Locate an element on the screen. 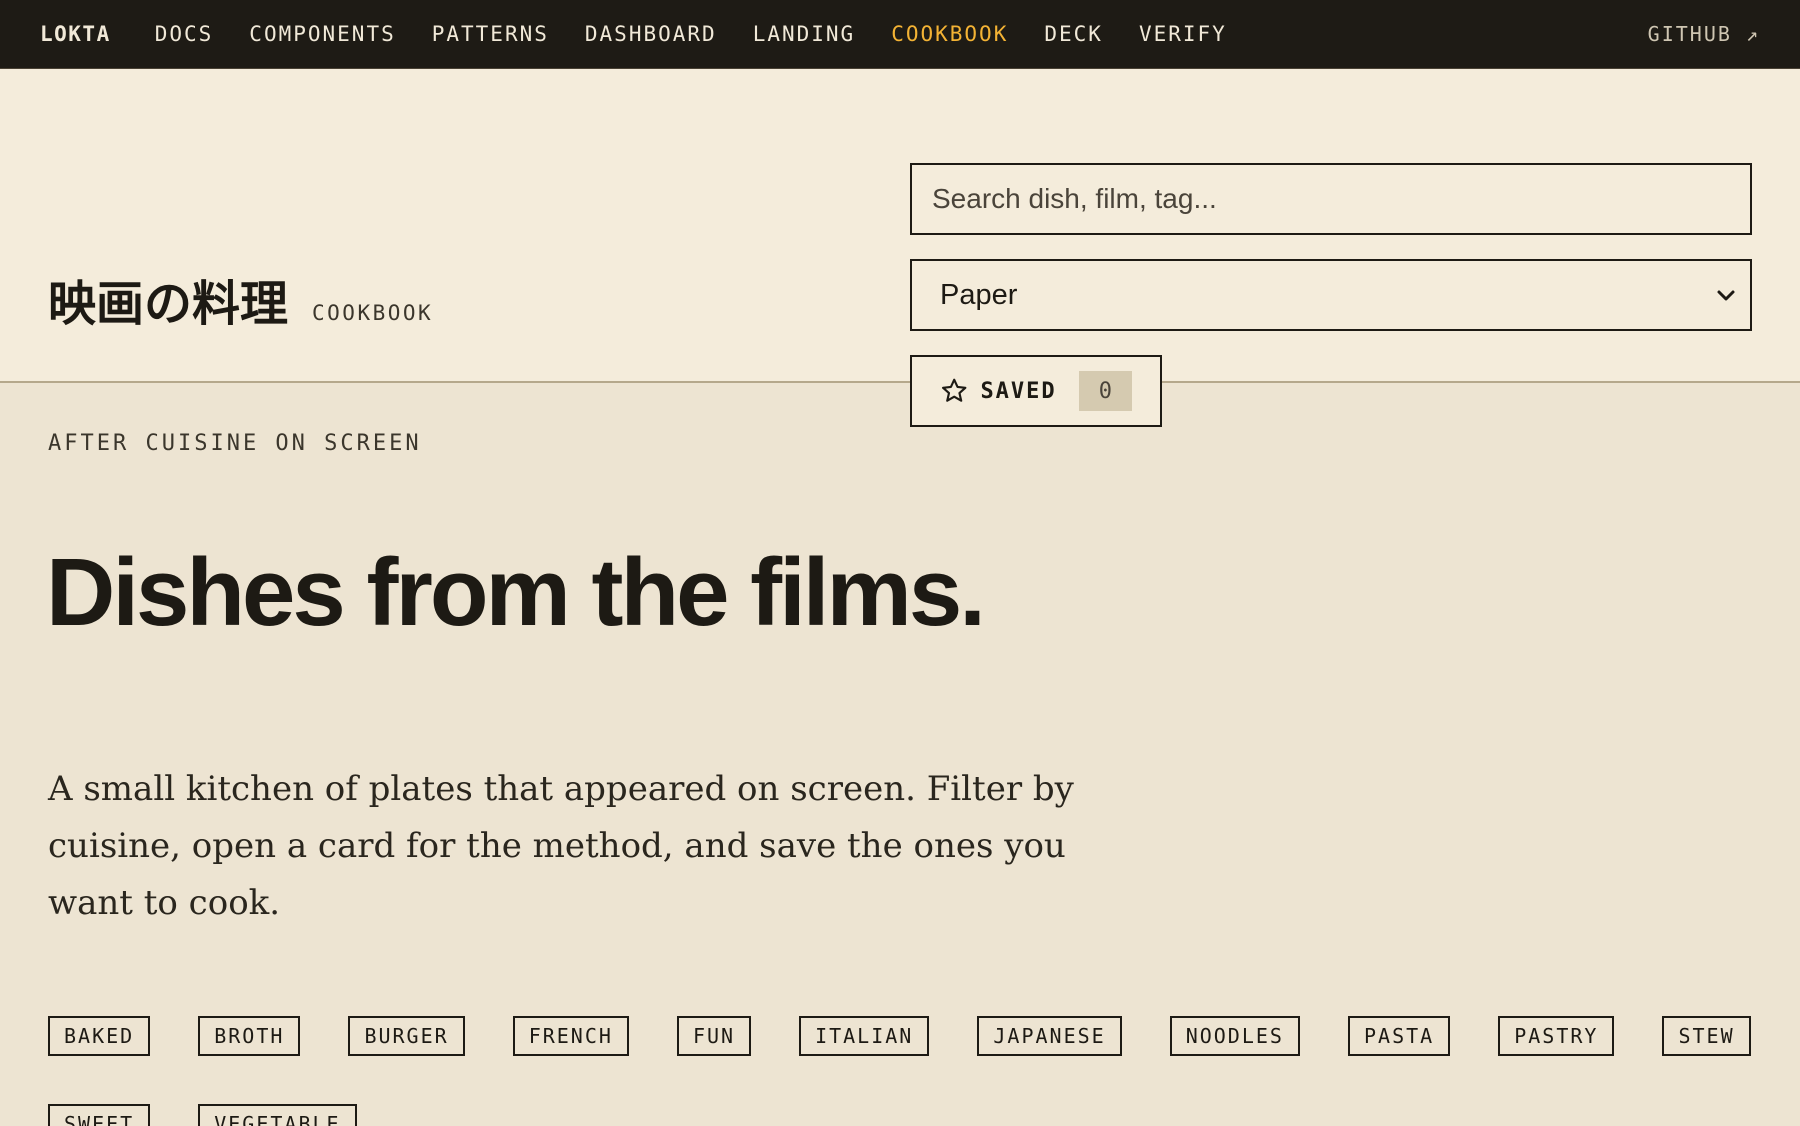  page-headline: Dishes from the films. is located at coordinates (516, 592).